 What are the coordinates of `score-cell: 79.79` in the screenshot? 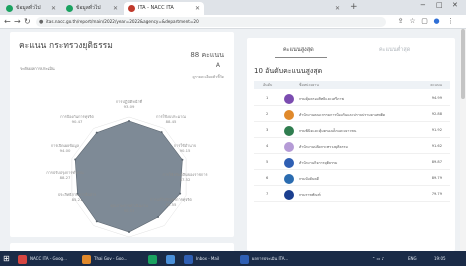 It's located at (436, 194).